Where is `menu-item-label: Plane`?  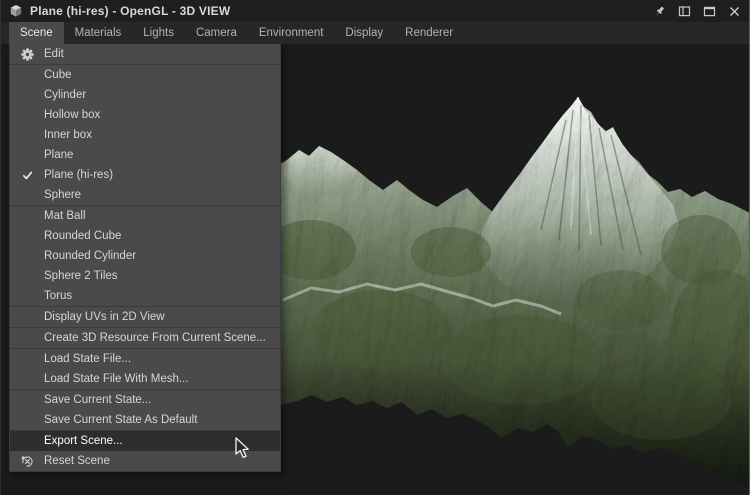 menu-item-label: Plane is located at coordinates (59, 155).